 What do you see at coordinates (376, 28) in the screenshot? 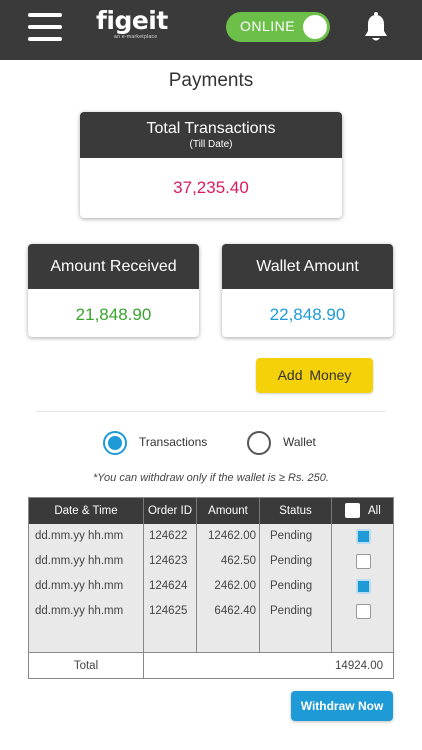
I see `bell-icon` at bounding box center [376, 28].